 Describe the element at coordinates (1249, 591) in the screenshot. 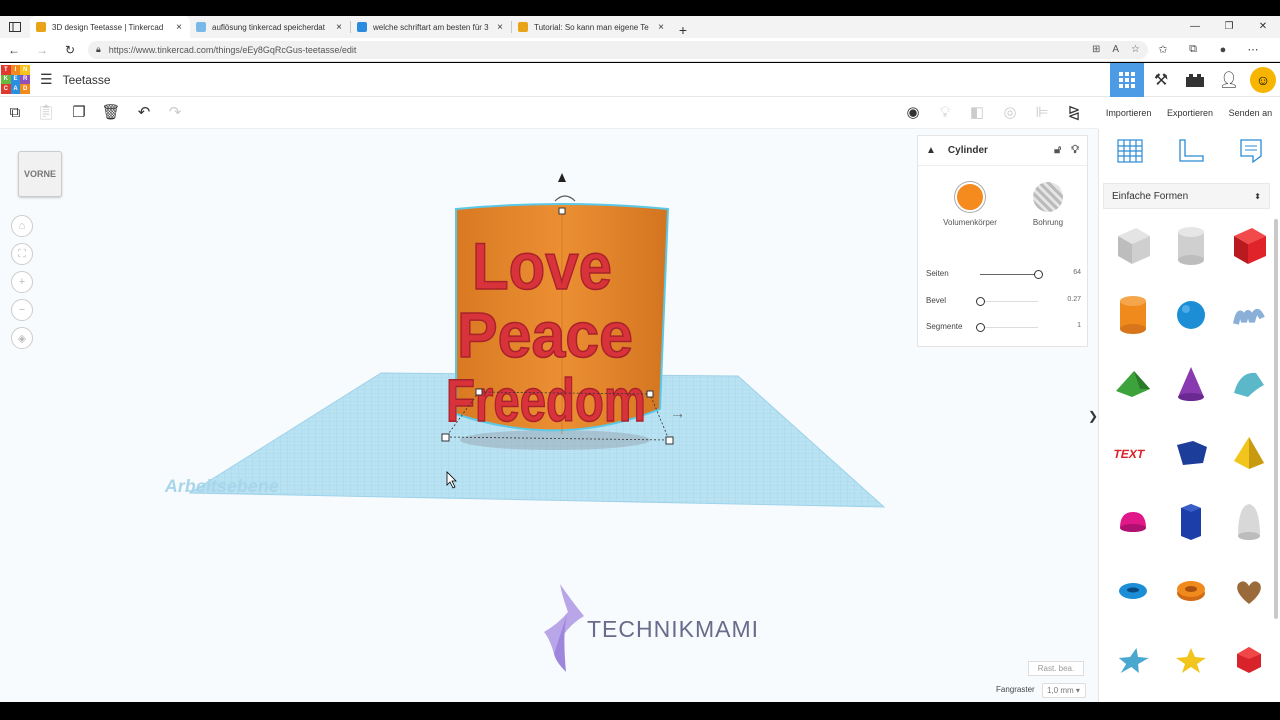

I see `shape-heart-icon` at that location.